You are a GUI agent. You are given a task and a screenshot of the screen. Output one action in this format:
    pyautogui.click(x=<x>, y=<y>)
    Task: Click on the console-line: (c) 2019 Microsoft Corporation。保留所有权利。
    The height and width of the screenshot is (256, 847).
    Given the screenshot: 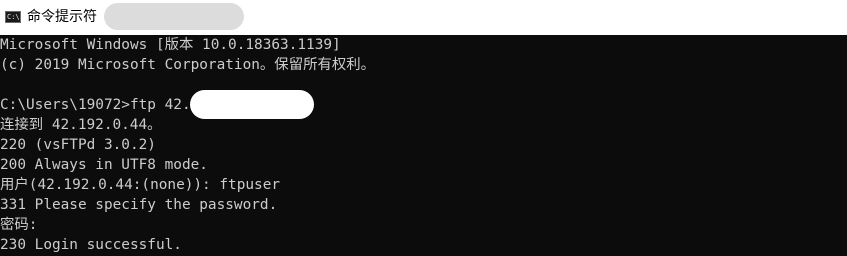 What is the action you would take?
    pyautogui.click(x=188, y=65)
    